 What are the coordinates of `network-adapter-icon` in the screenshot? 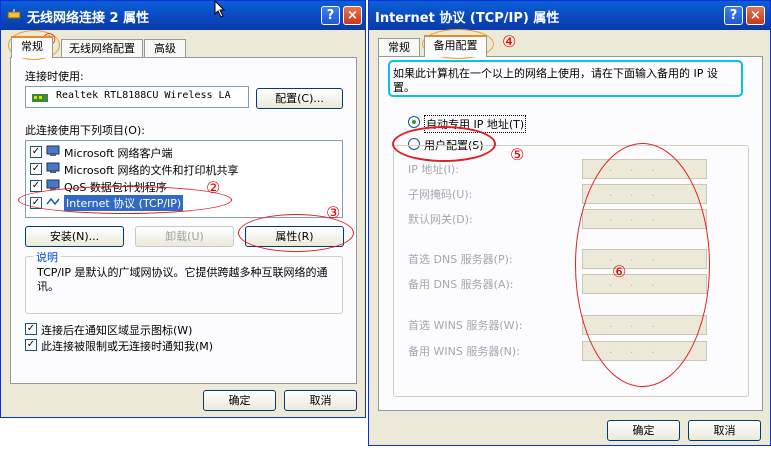 It's located at (40, 98).